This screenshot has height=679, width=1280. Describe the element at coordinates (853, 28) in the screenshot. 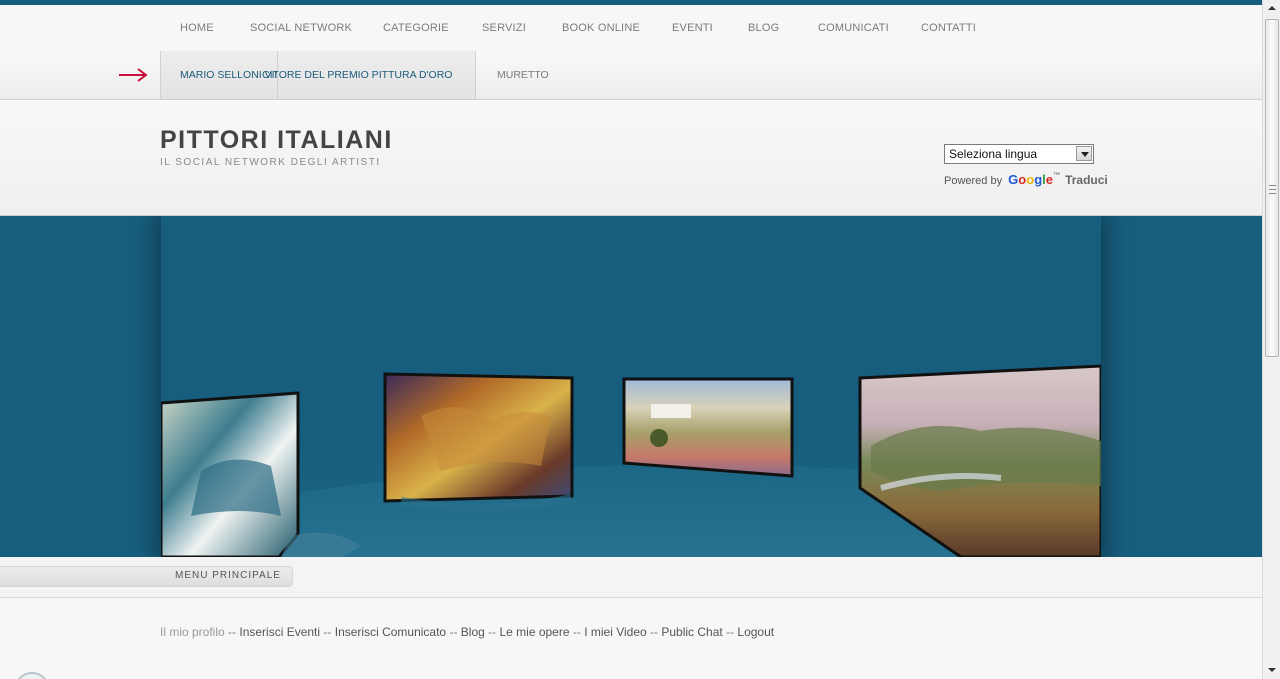

I see `nav-comunicati: COMUNICATI` at that location.